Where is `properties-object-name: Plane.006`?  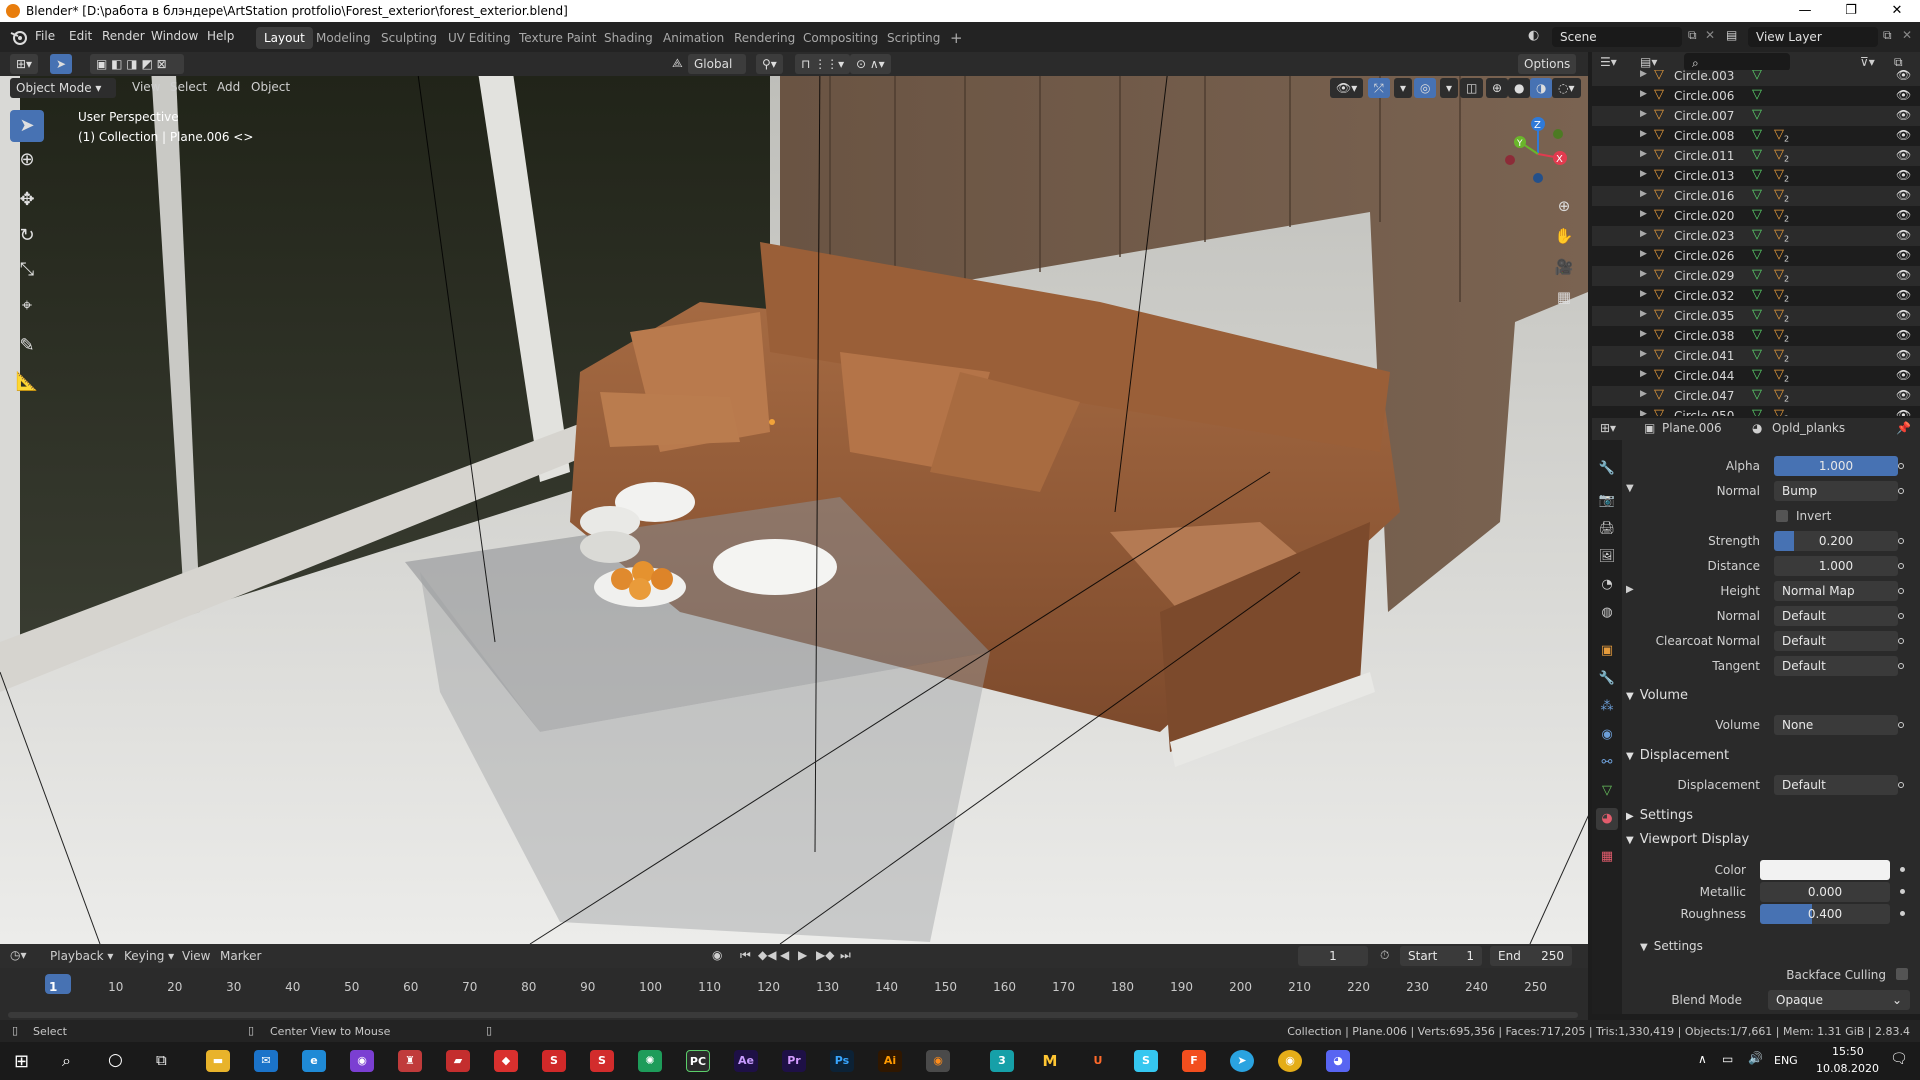 properties-object-name: Plane.006 is located at coordinates (1692, 428).